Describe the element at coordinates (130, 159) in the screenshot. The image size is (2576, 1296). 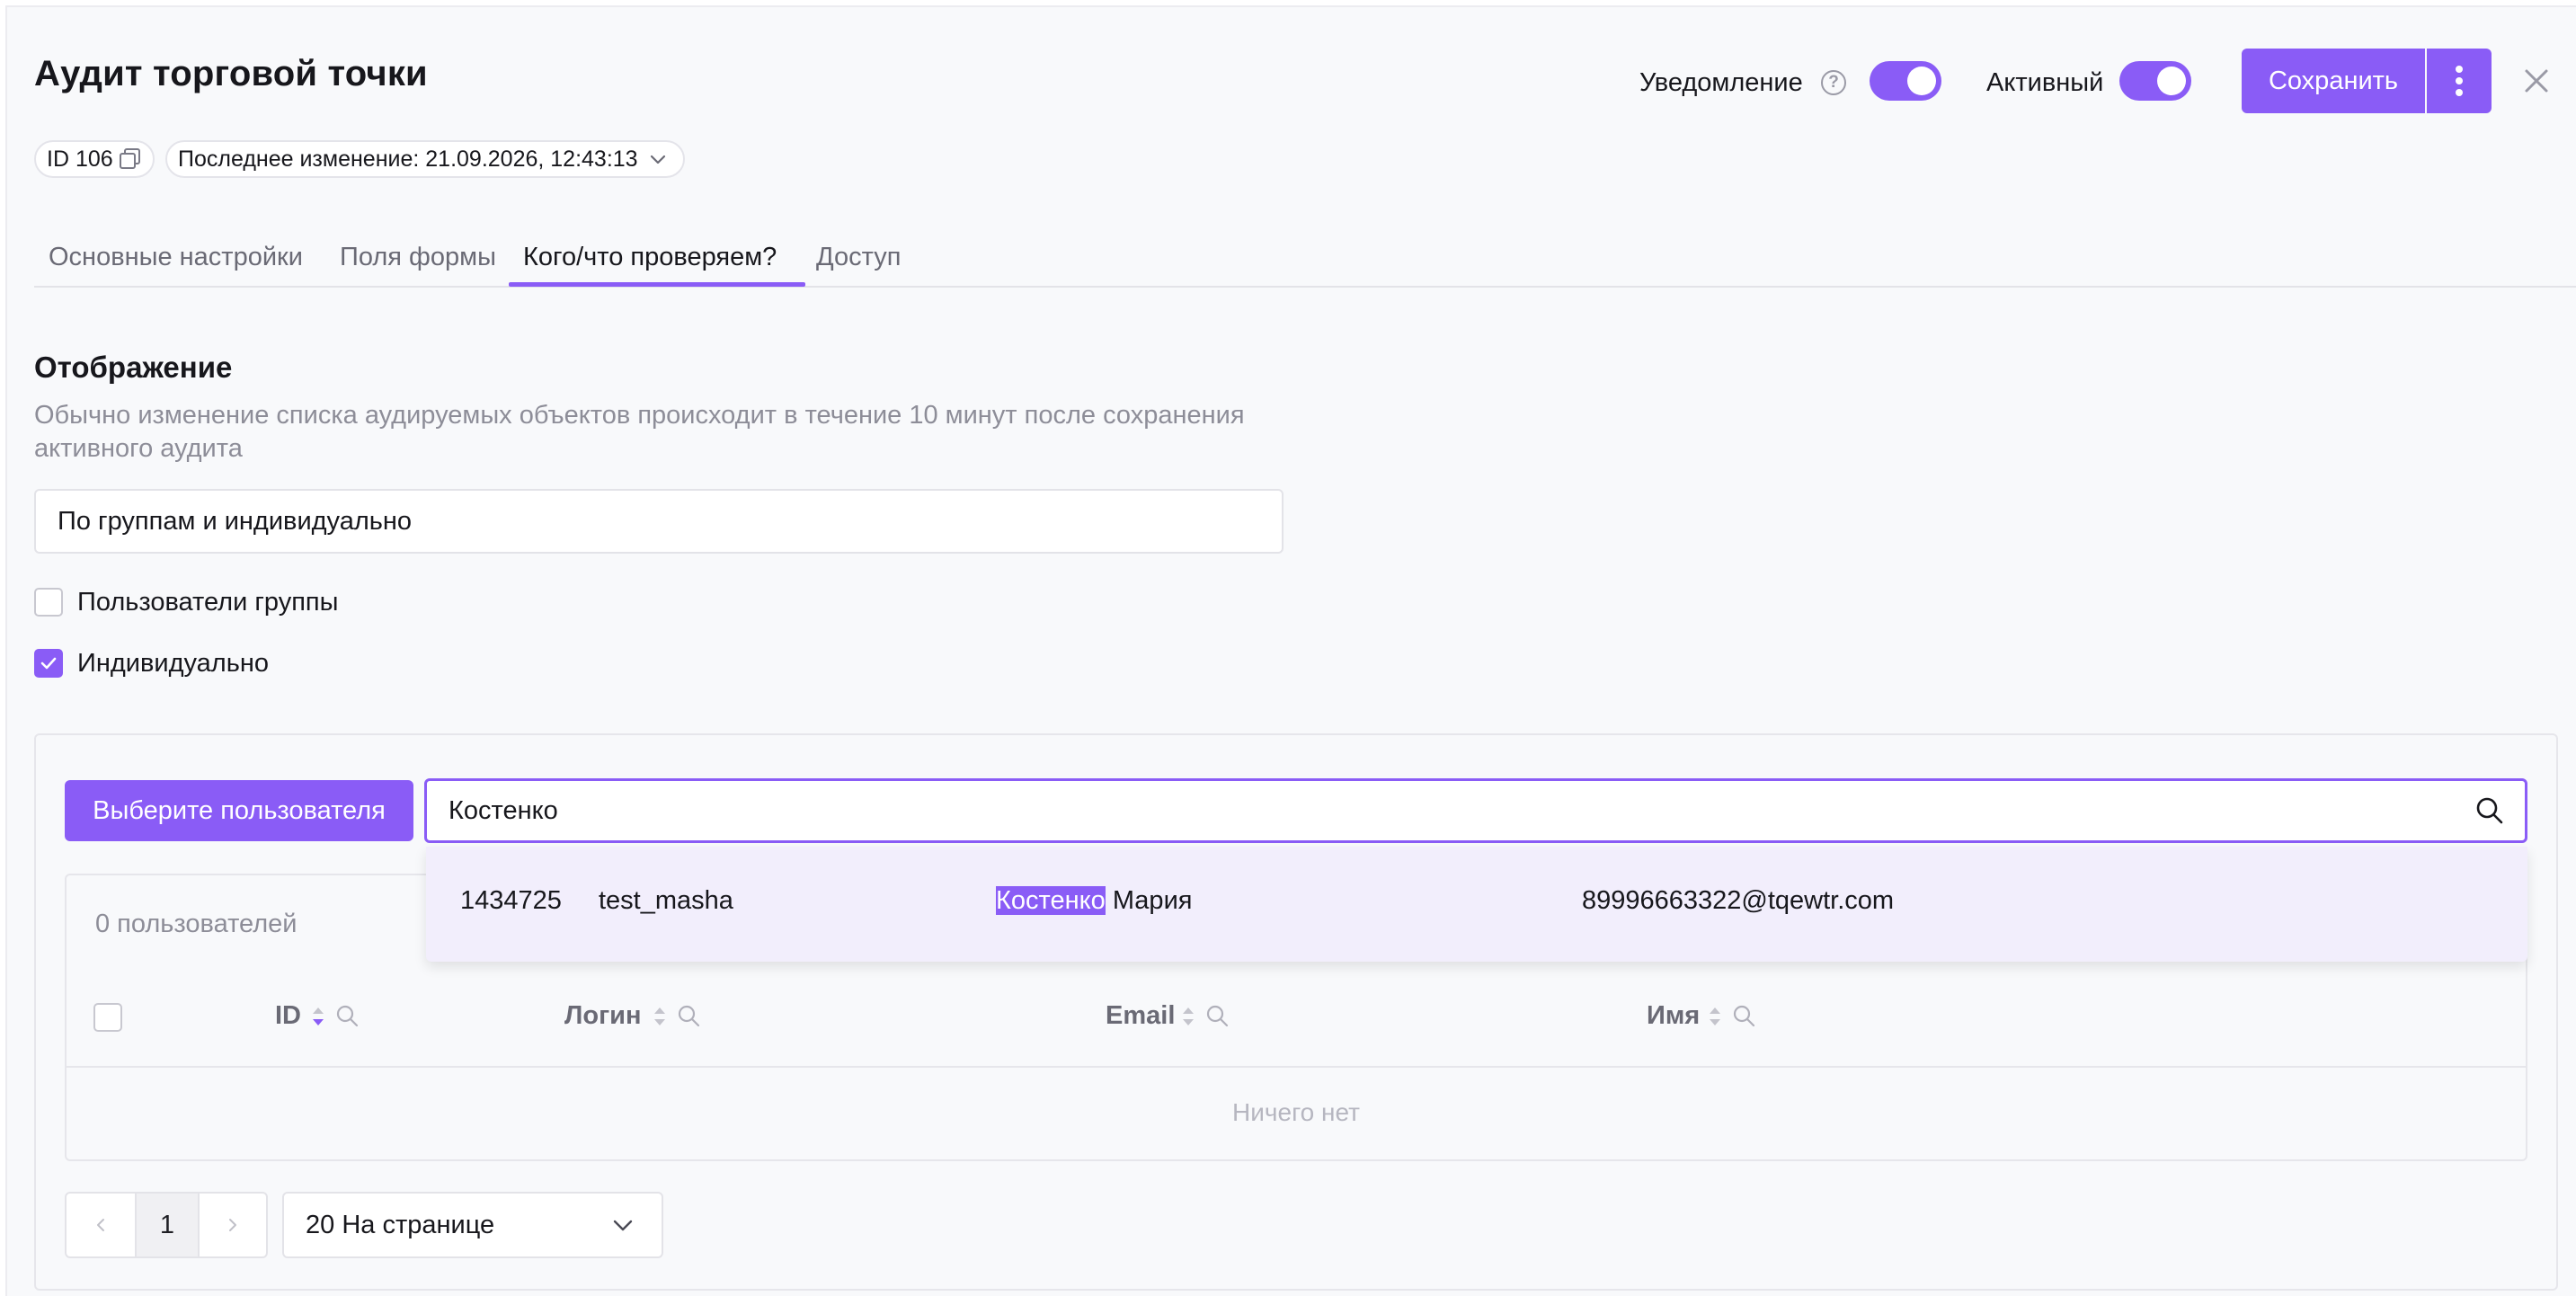
I see `copy-icon` at that location.